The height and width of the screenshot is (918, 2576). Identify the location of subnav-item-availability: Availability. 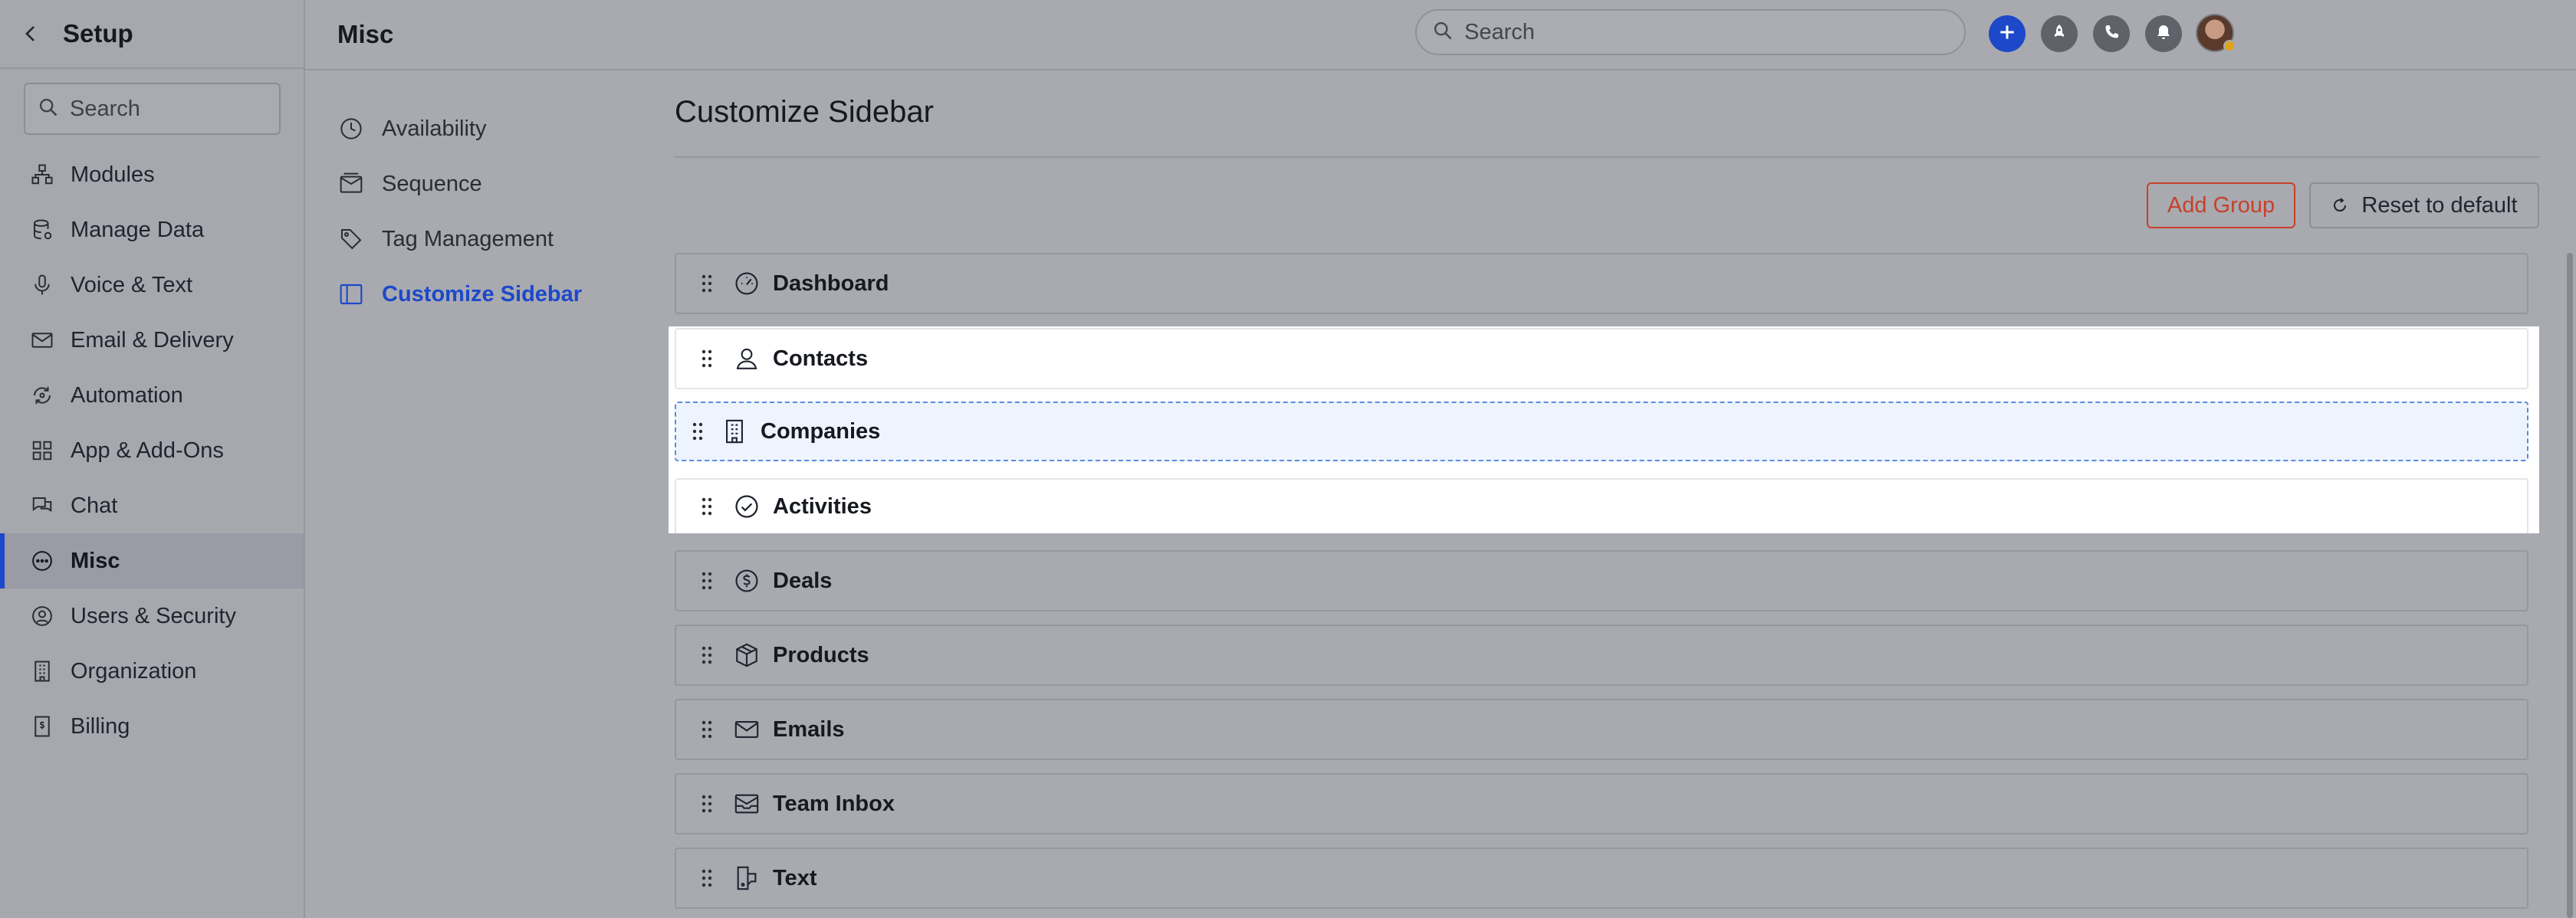
(473, 128).